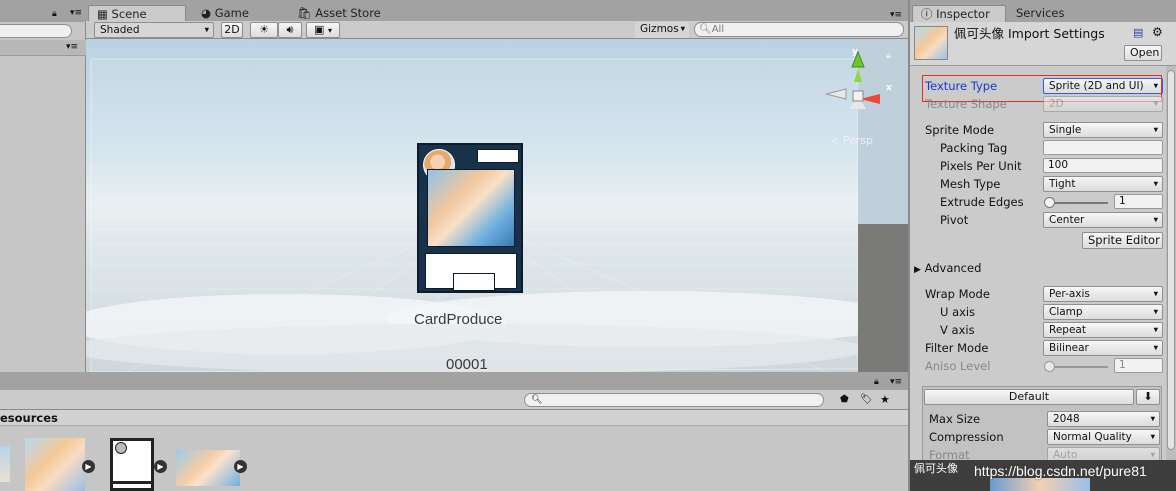  Describe the element at coordinates (208, 468) in the screenshot. I see `asset-thumb-card-art` at that location.